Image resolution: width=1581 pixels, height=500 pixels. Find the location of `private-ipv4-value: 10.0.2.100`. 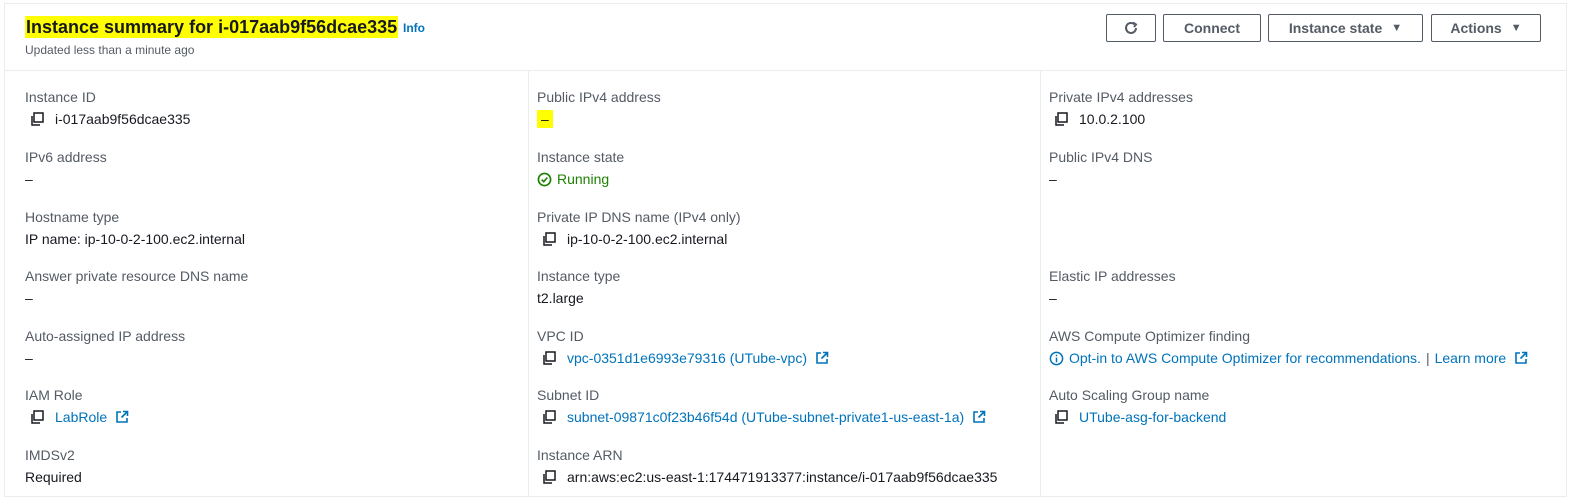

private-ipv4-value: 10.0.2.100 is located at coordinates (1112, 119).